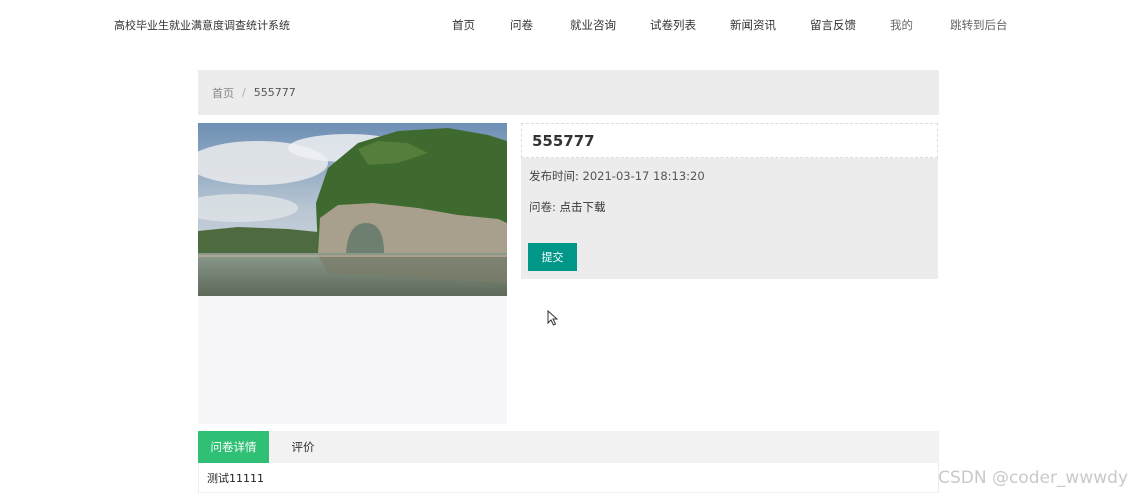 The width and height of the screenshot is (1133, 501). Describe the element at coordinates (552, 257) in the screenshot. I see `submit-button: 提交` at that location.